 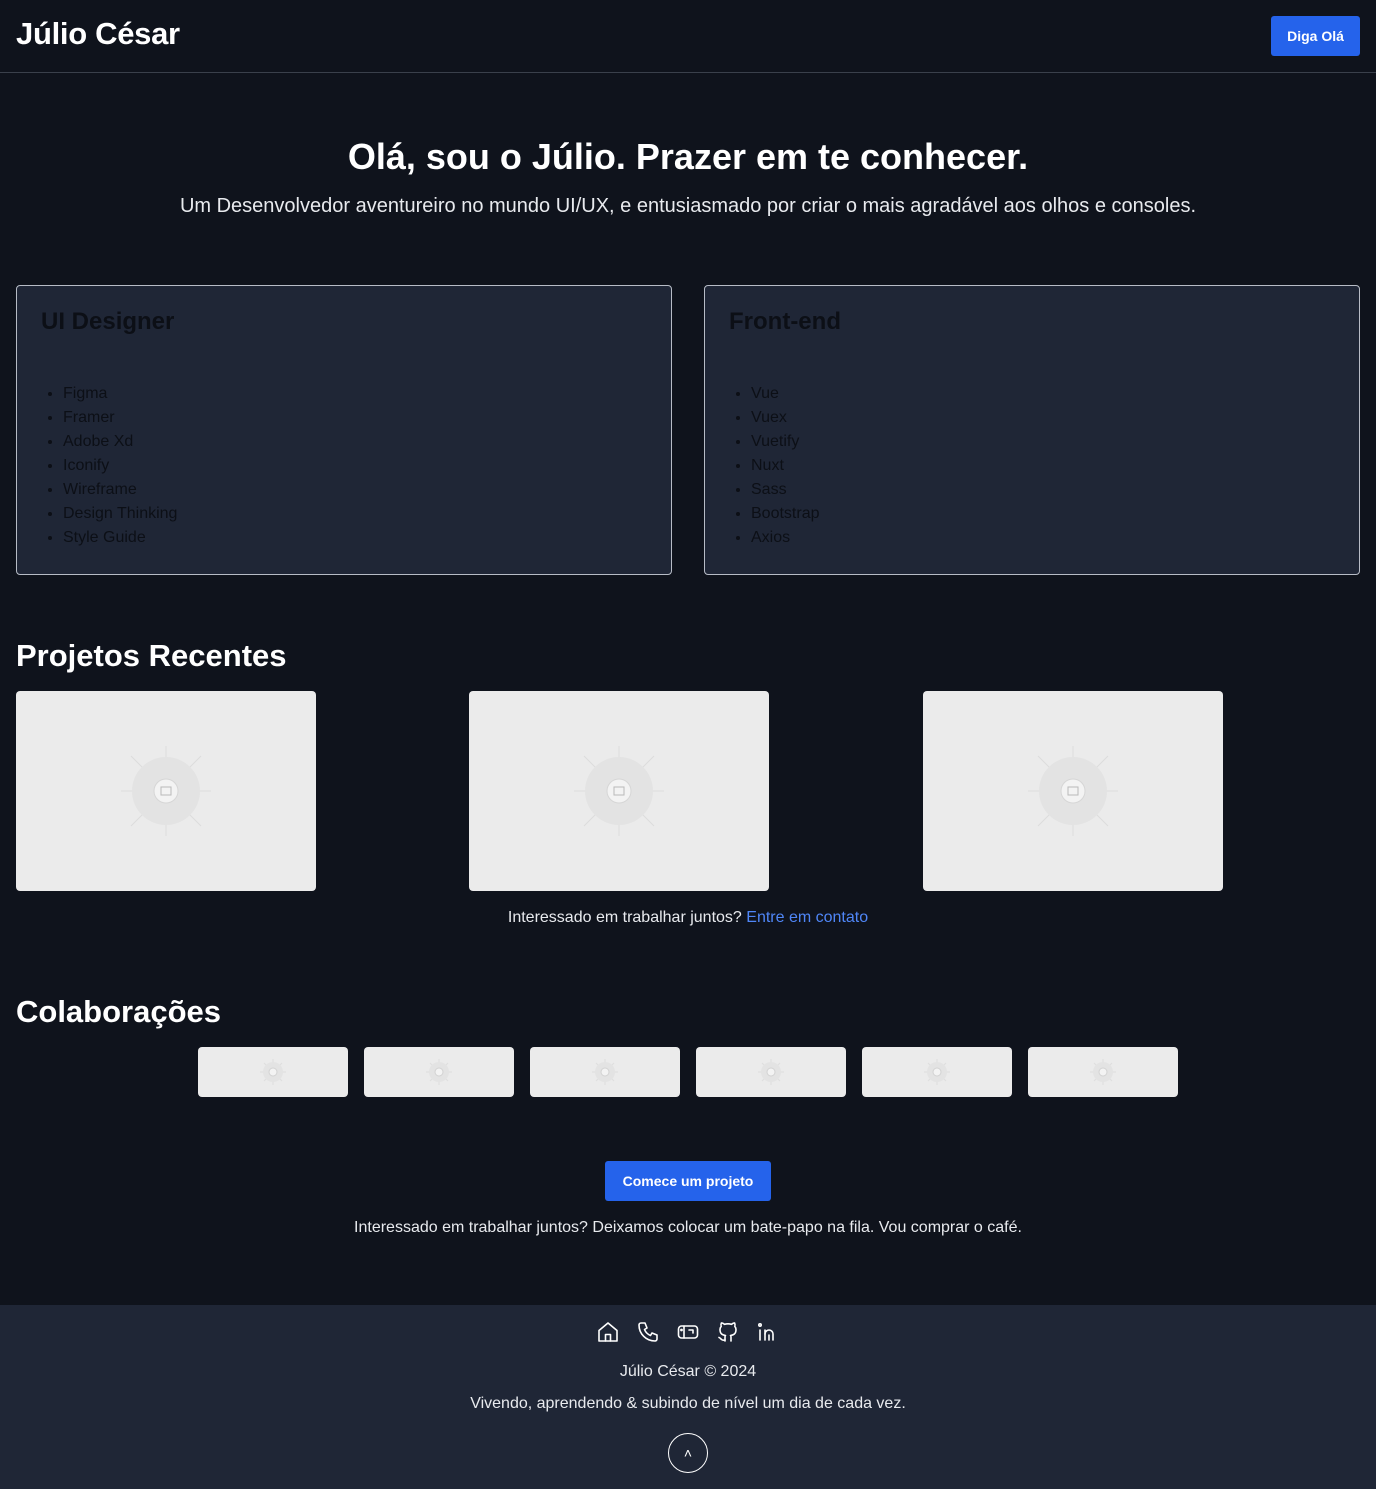 I want to click on say-hello-button: Diga Olá, so click(x=1315, y=36).